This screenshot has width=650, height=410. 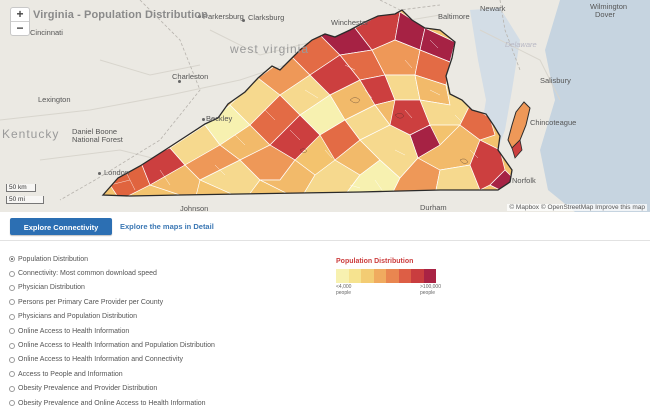 What do you see at coordinates (350, 22) in the screenshot?
I see `place-label-winchester: Winchester` at bounding box center [350, 22].